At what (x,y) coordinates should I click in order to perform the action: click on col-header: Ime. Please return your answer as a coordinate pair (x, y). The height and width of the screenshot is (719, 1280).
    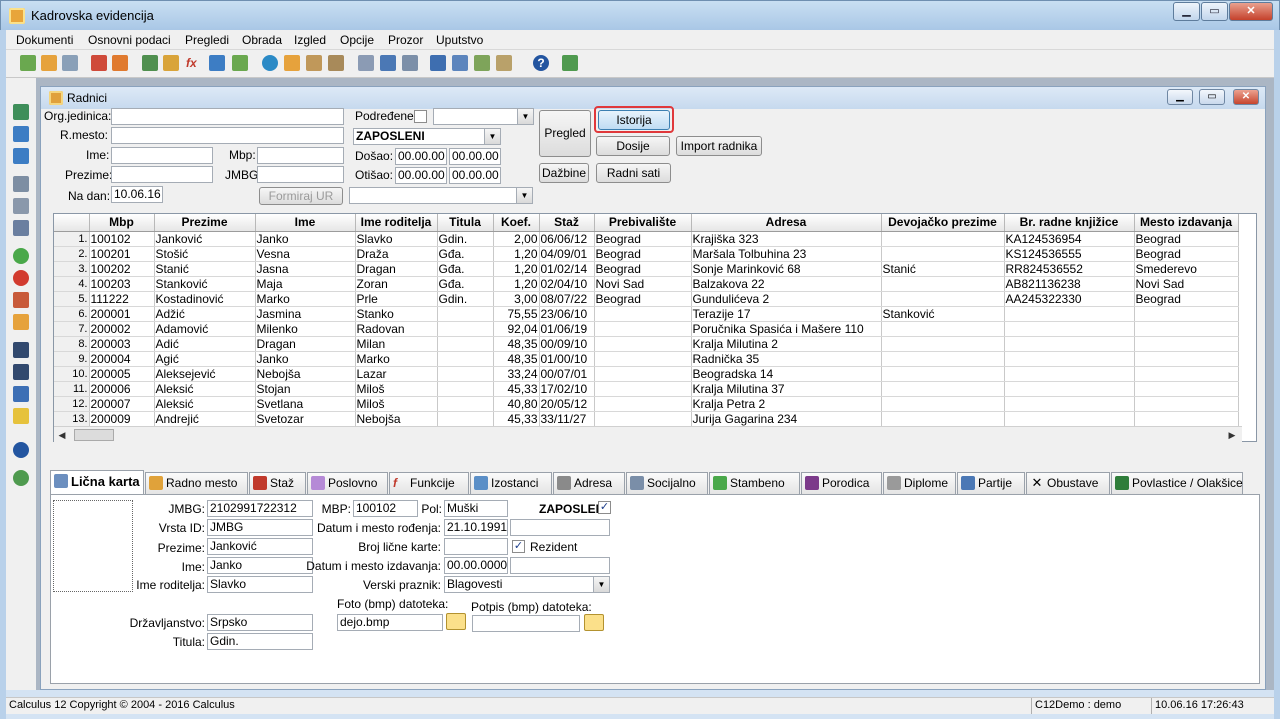
    Looking at the image, I should click on (305, 223).